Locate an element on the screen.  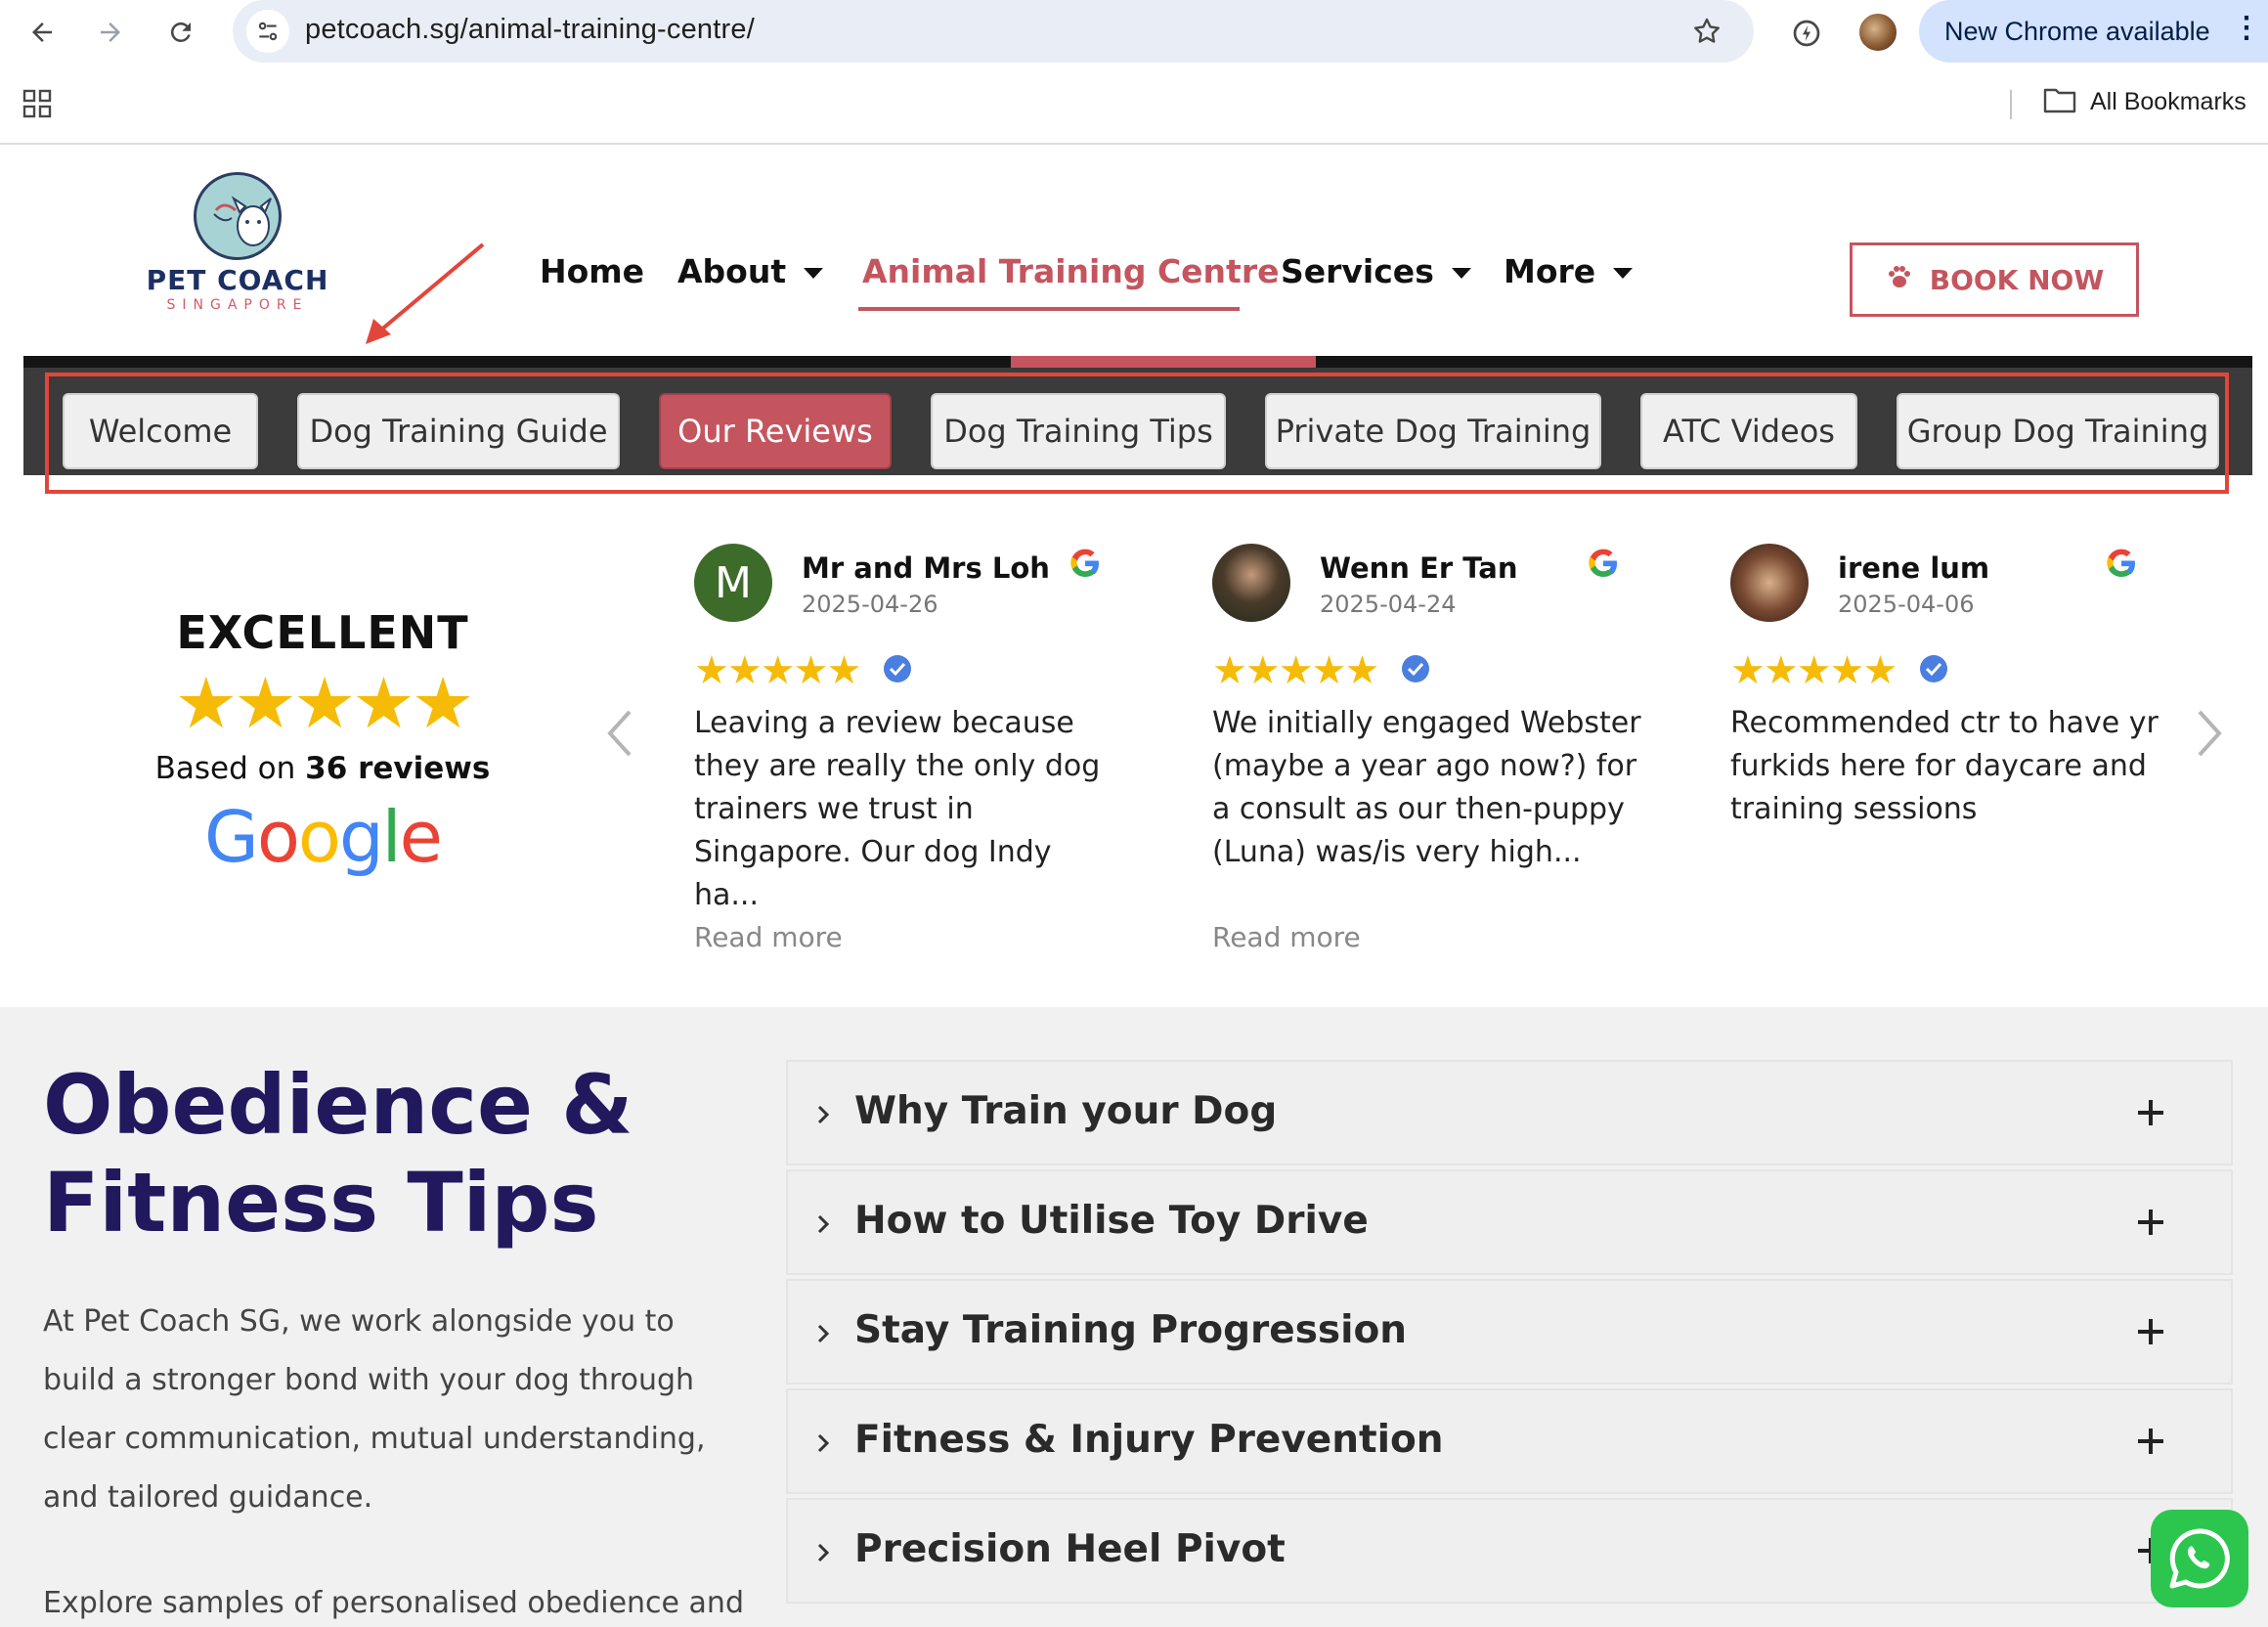
tab-dog-training-tips: Dog Training Tips is located at coordinates (1078, 431).